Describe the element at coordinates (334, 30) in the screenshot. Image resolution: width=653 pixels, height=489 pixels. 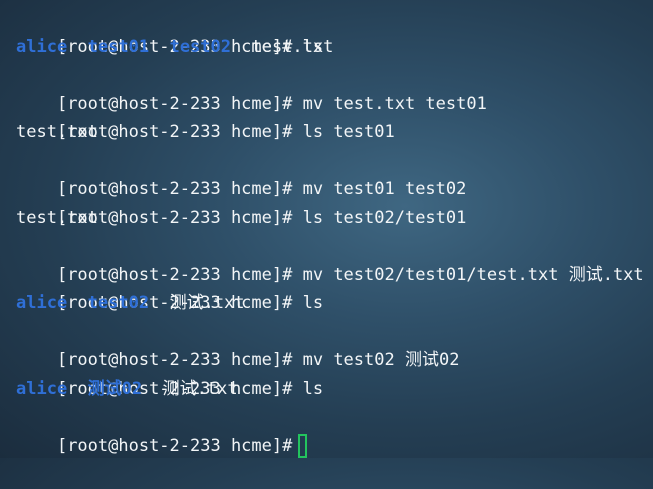
I see `terminal-line-command: [root@host-2-233 hcme]# ls` at that location.